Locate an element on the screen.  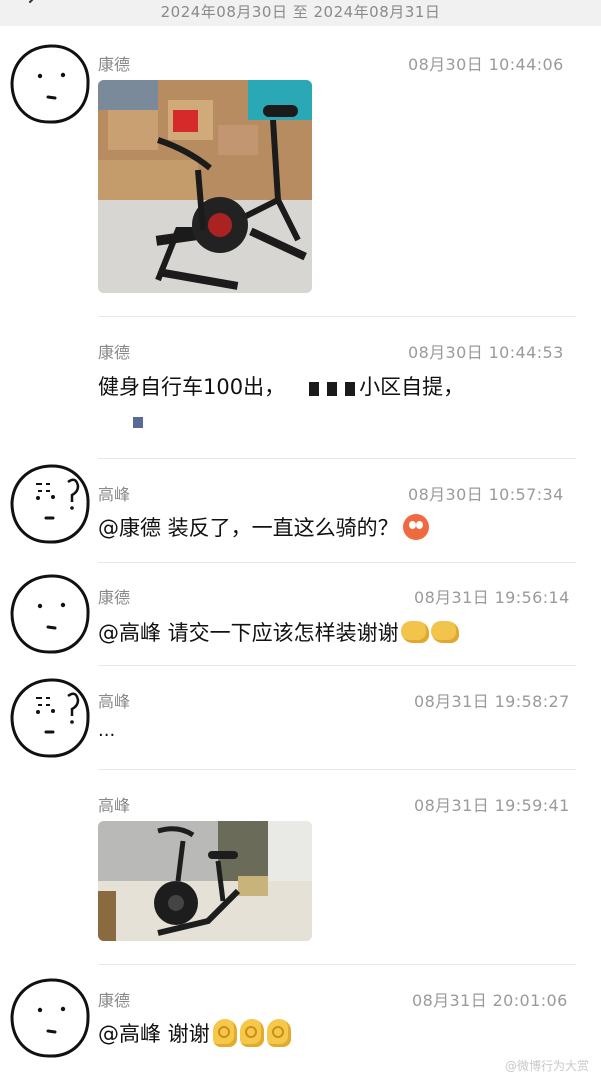
header-bar: 2024年08月30日 至 2024年08月31日 is located at coordinates (300, 13).